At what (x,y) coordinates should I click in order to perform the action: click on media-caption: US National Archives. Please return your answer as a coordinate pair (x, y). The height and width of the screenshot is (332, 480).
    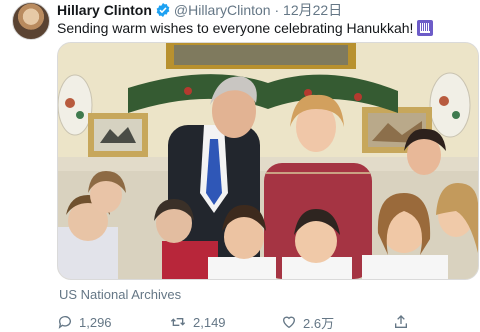
    Looking at the image, I should click on (120, 294).